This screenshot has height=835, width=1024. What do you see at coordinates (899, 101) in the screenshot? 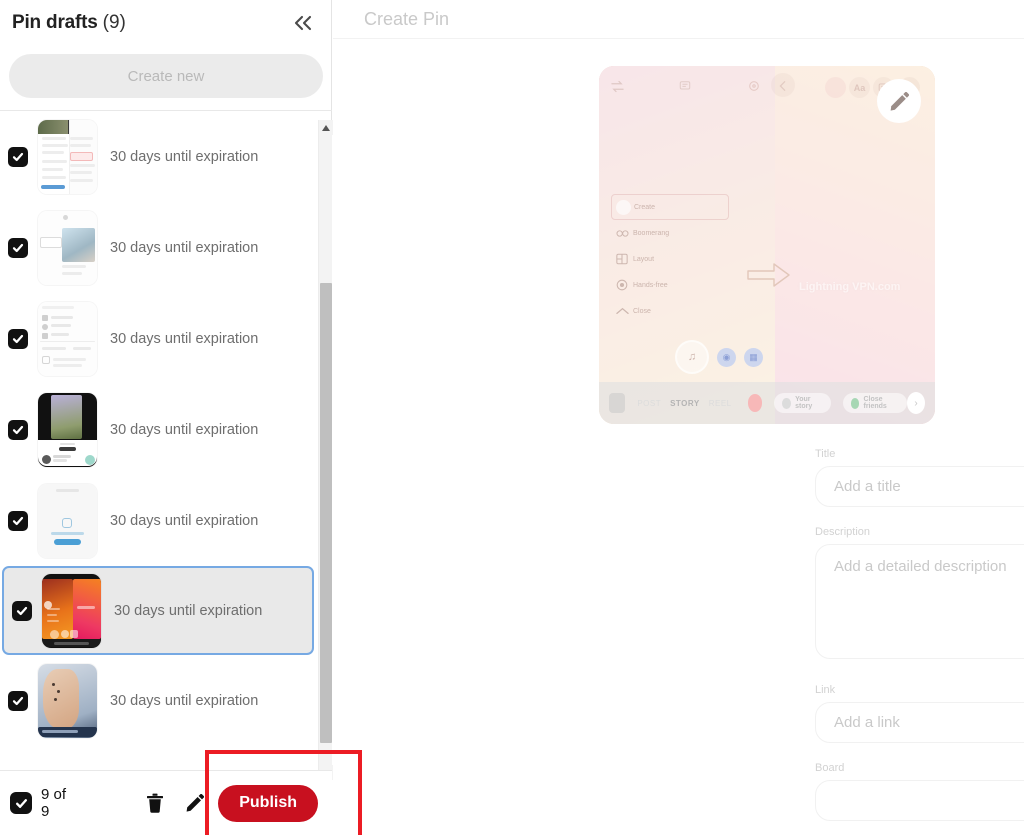
I see `pencil-edit-icon` at bounding box center [899, 101].